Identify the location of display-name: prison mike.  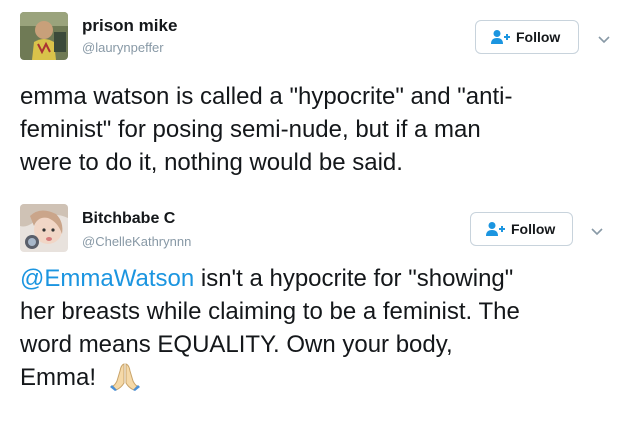
(129, 26).